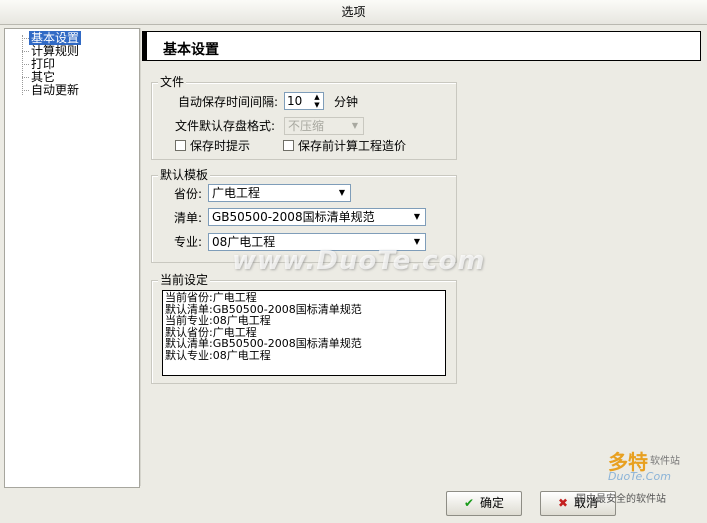 The height and width of the screenshot is (523, 707). What do you see at coordinates (421, 46) in the screenshot?
I see `page-header: 基本设置` at bounding box center [421, 46].